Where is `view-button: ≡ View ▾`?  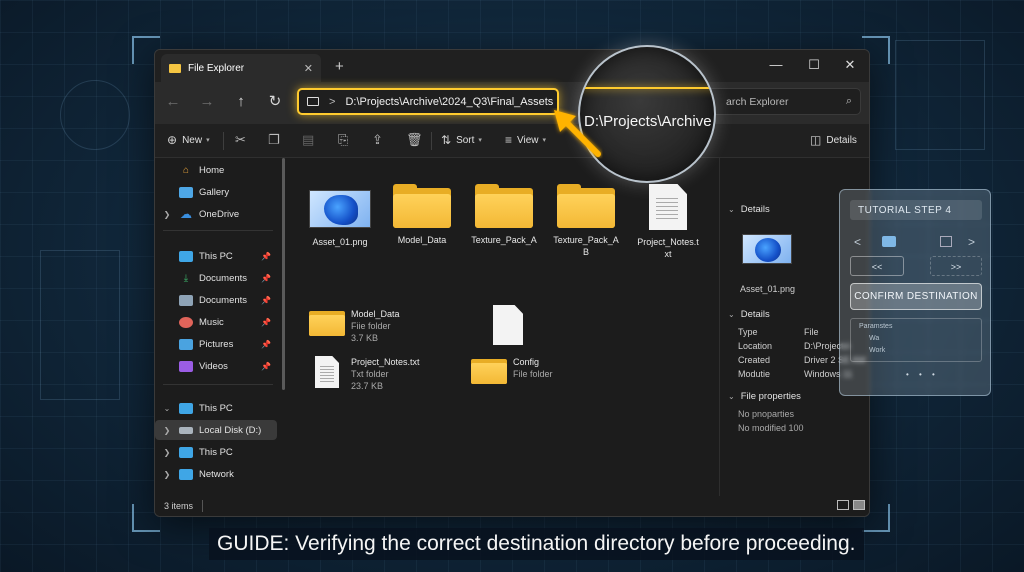 view-button: ≡ View ▾ is located at coordinates (525, 140).